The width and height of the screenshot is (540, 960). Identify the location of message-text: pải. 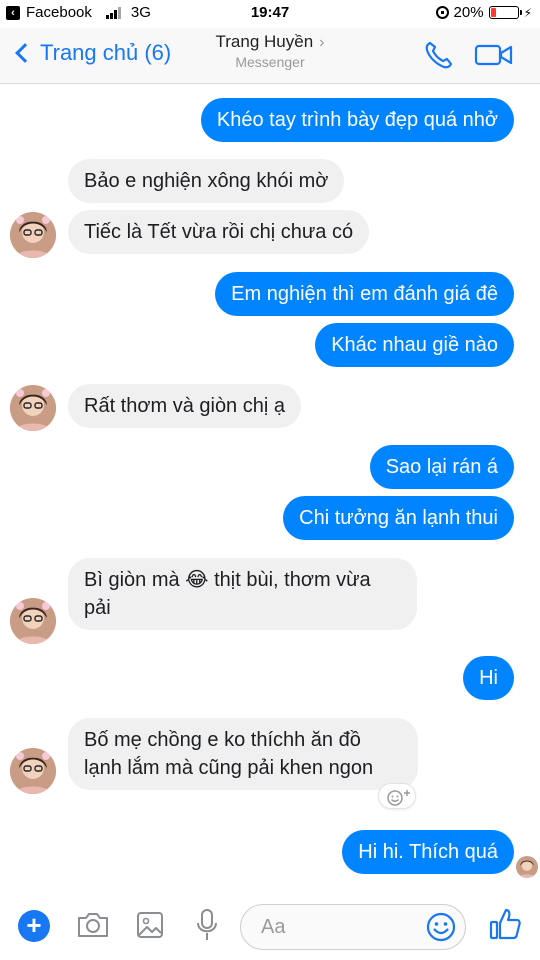
(97, 608).